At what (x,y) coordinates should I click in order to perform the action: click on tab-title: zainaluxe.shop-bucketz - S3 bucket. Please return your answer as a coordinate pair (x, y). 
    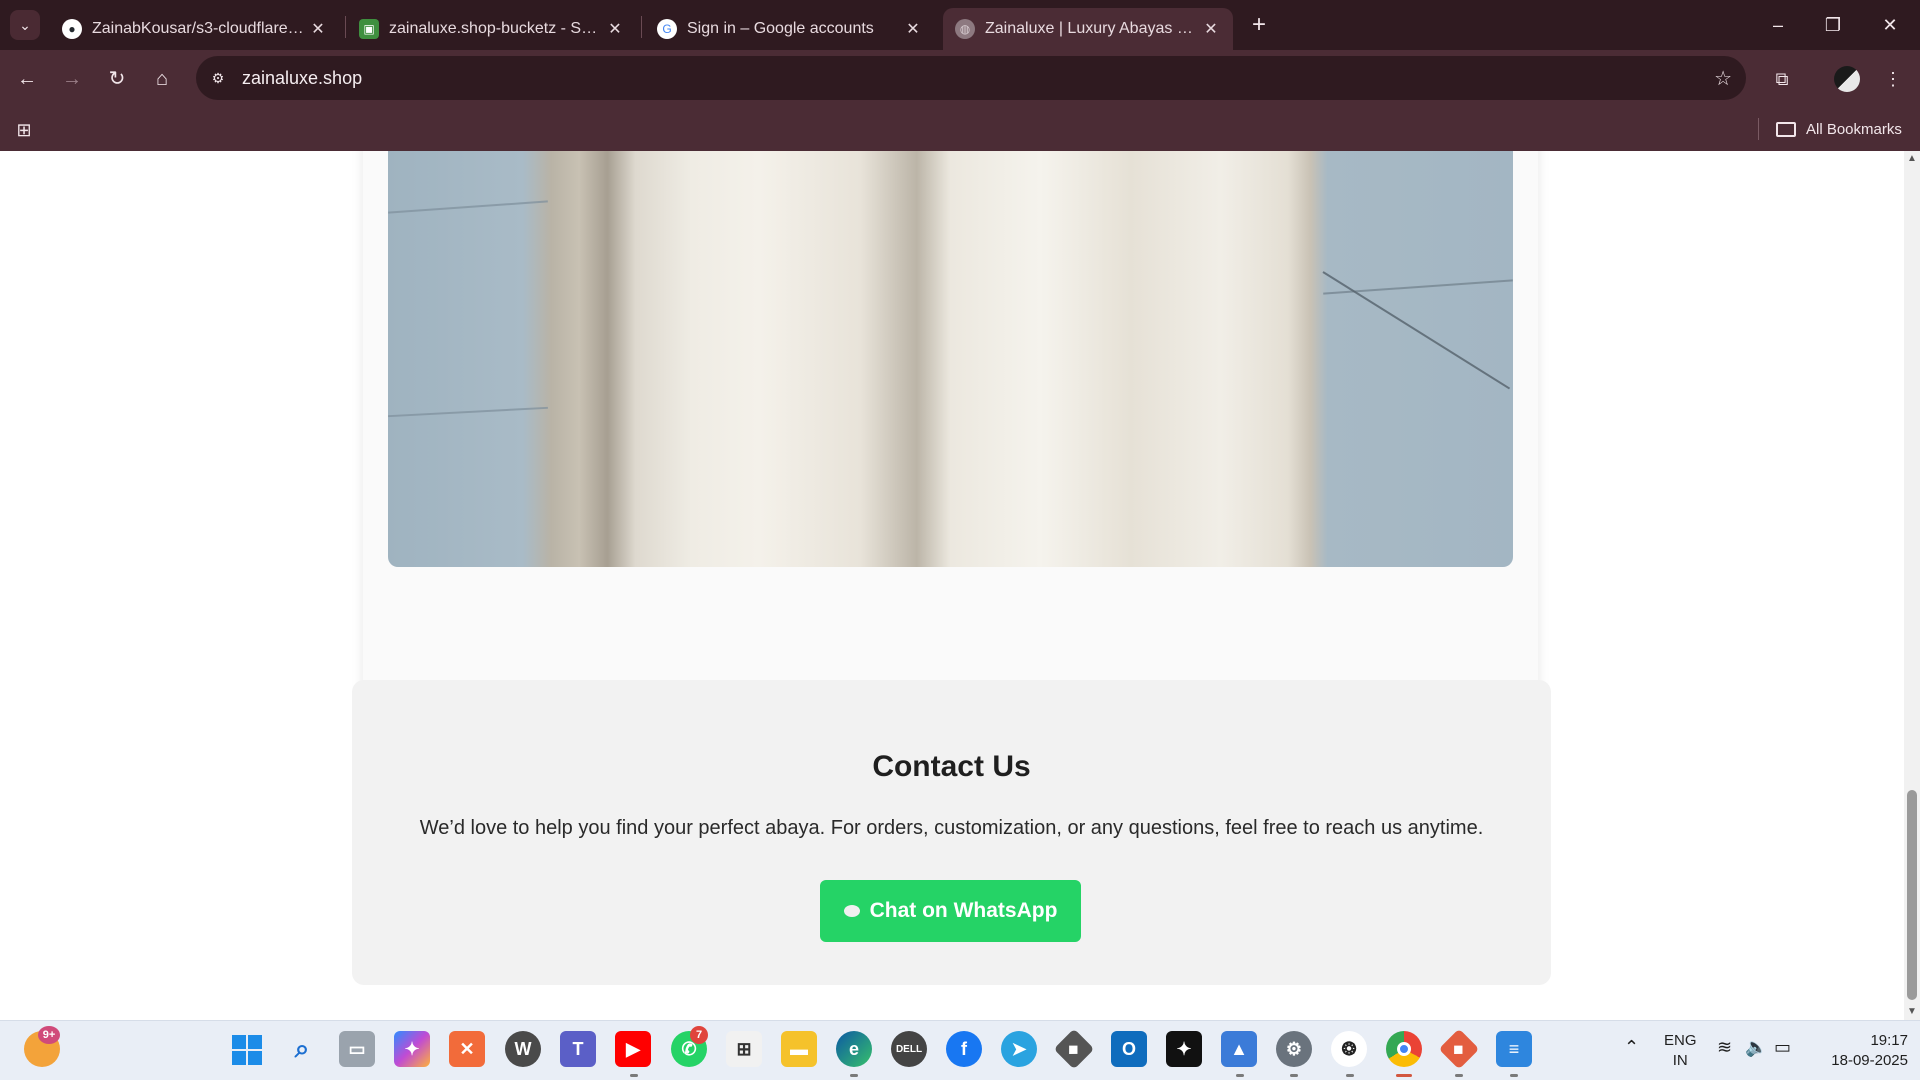
    Looking at the image, I should click on (497, 28).